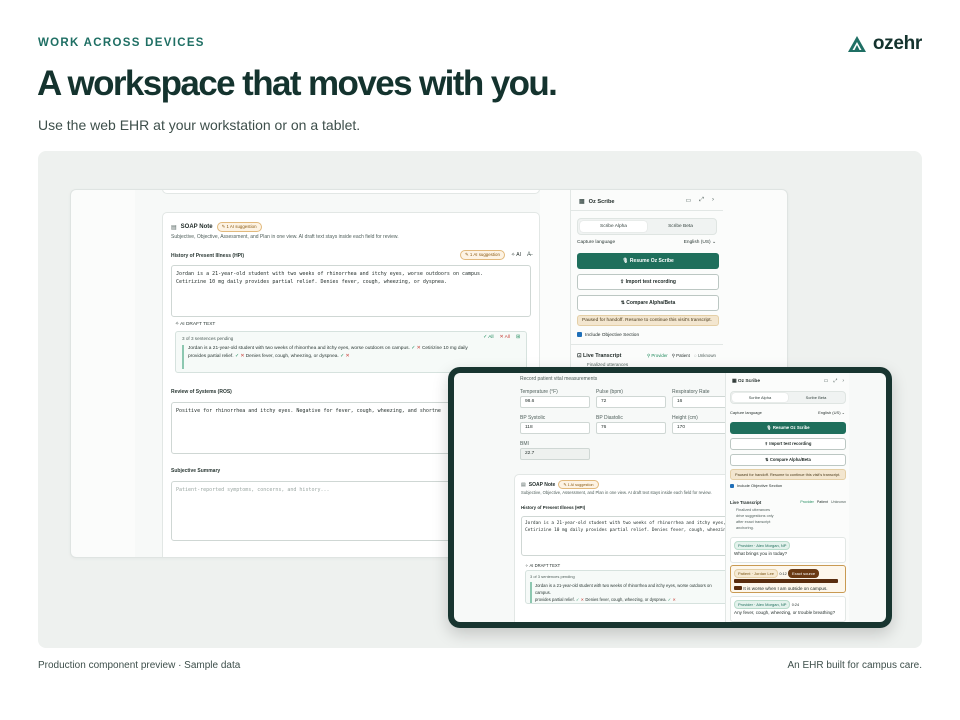 Image resolution: width=960 pixels, height=720 pixels. Describe the element at coordinates (788, 444) in the screenshot. I see `tablet-import-button: ⇪ Import test recording` at that location.